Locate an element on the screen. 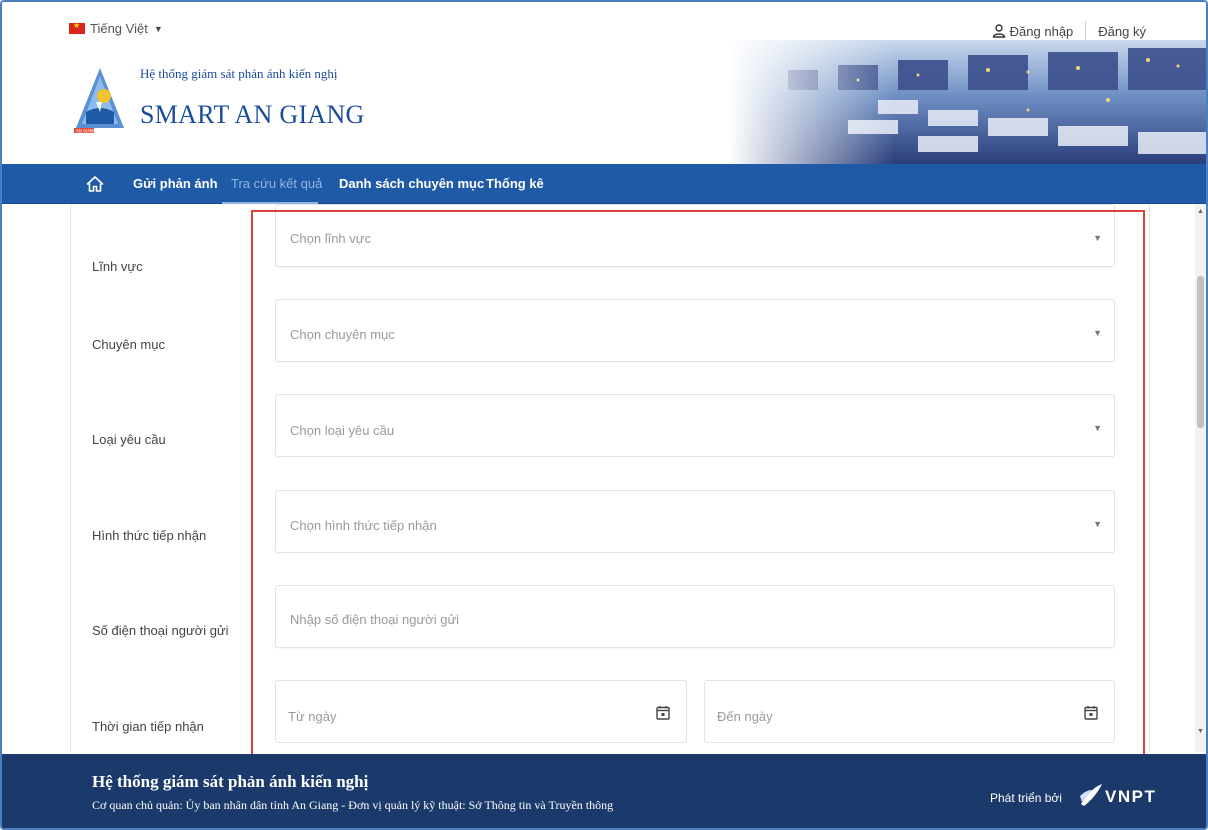  user-icon is located at coordinates (998, 31).